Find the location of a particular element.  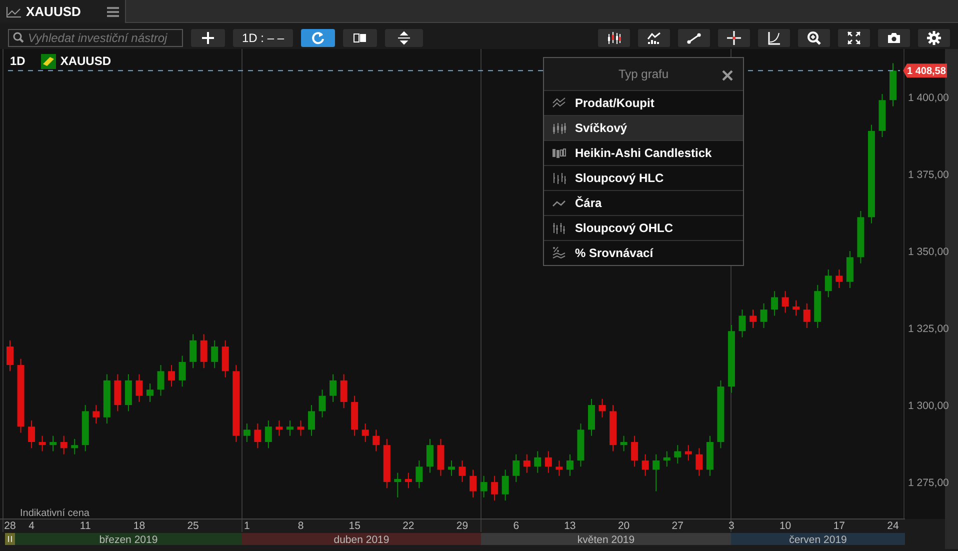

date-axis-label: 15 is located at coordinates (354, 526).